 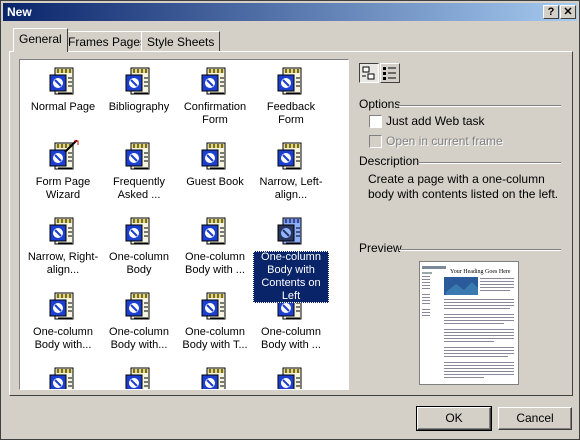 I want to click on template-label: Bibliography, so click(x=139, y=107).